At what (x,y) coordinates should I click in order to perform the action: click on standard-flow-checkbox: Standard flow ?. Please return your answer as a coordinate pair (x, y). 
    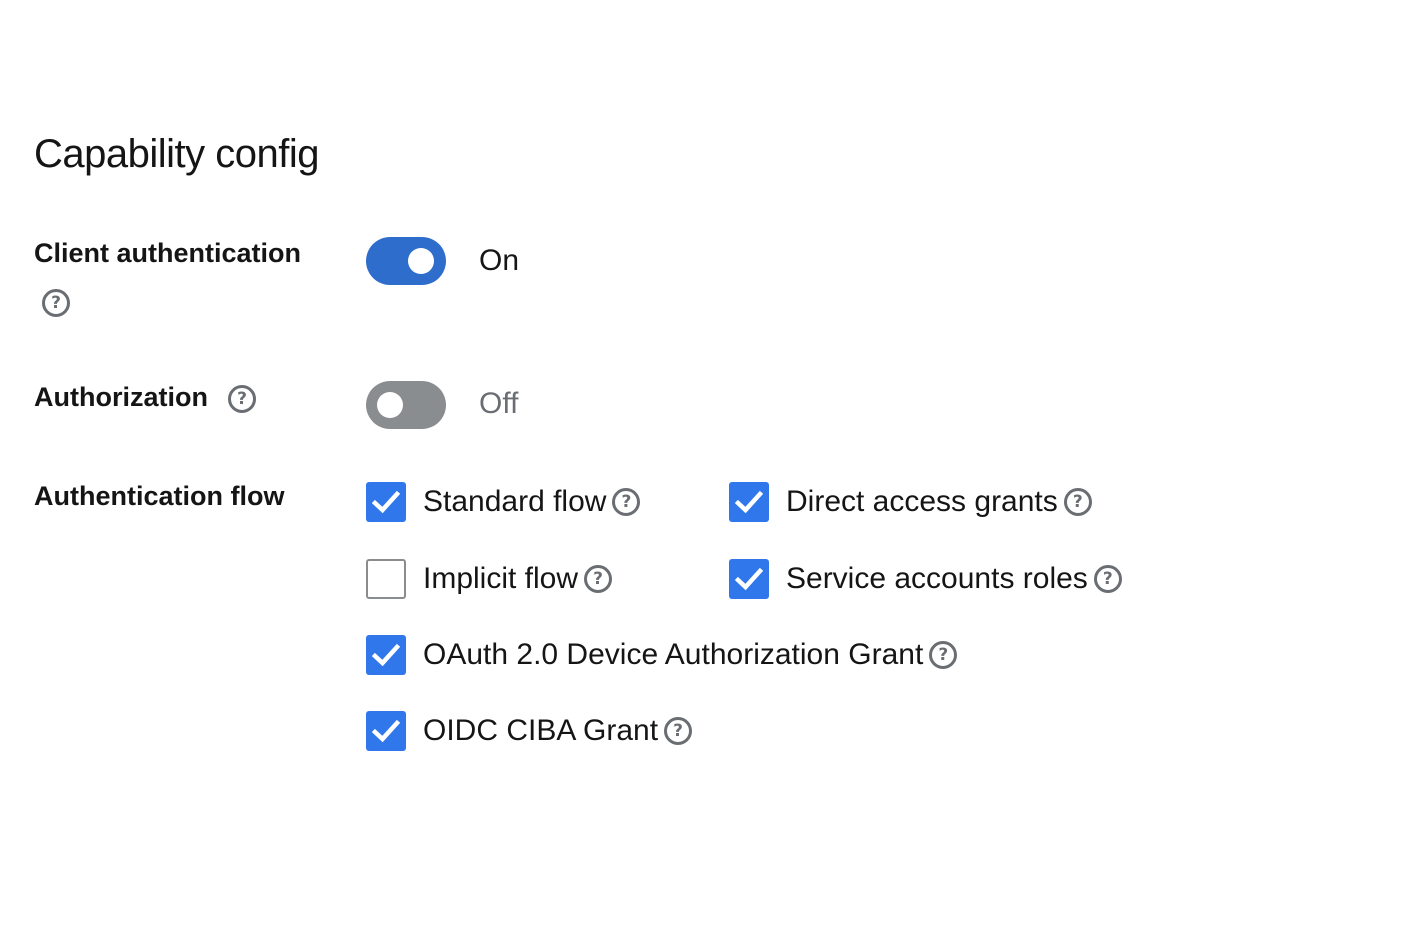
    Looking at the image, I should click on (503, 502).